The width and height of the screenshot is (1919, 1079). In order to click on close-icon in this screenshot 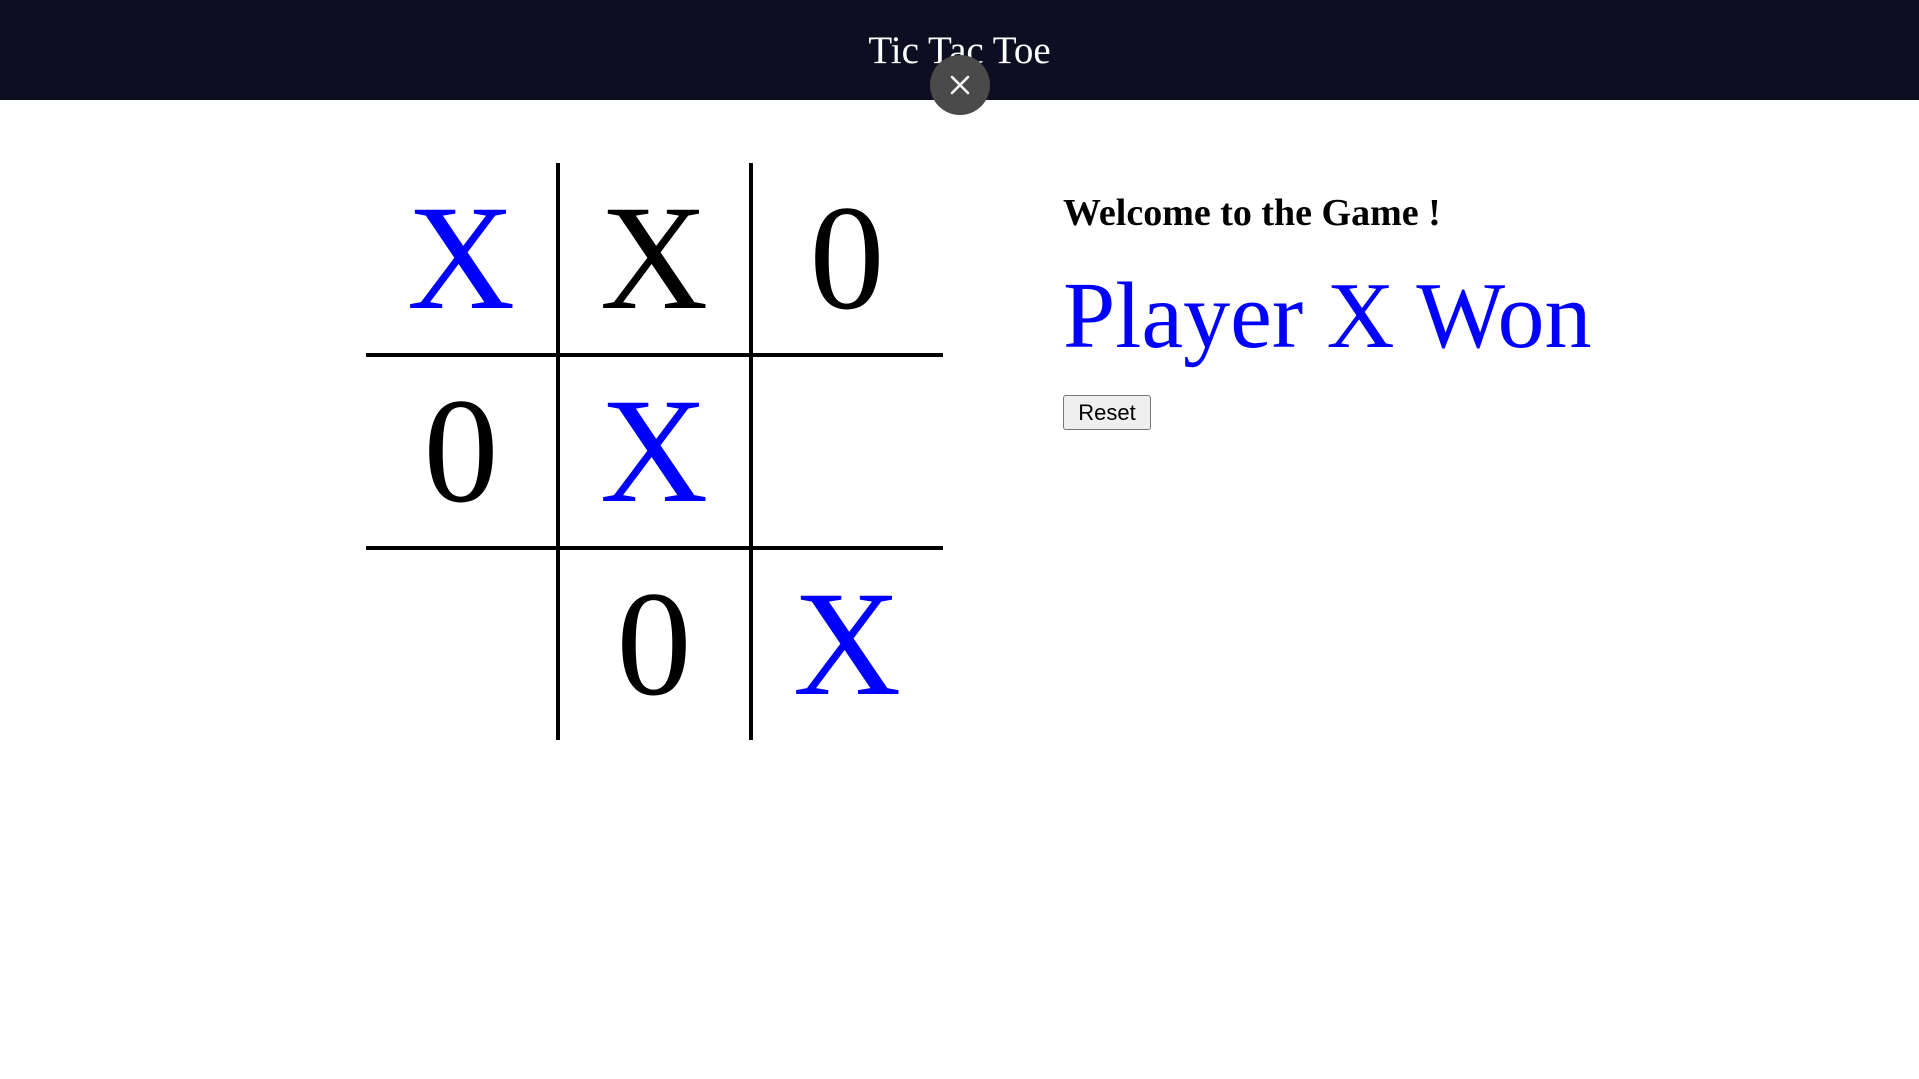, I will do `click(960, 85)`.